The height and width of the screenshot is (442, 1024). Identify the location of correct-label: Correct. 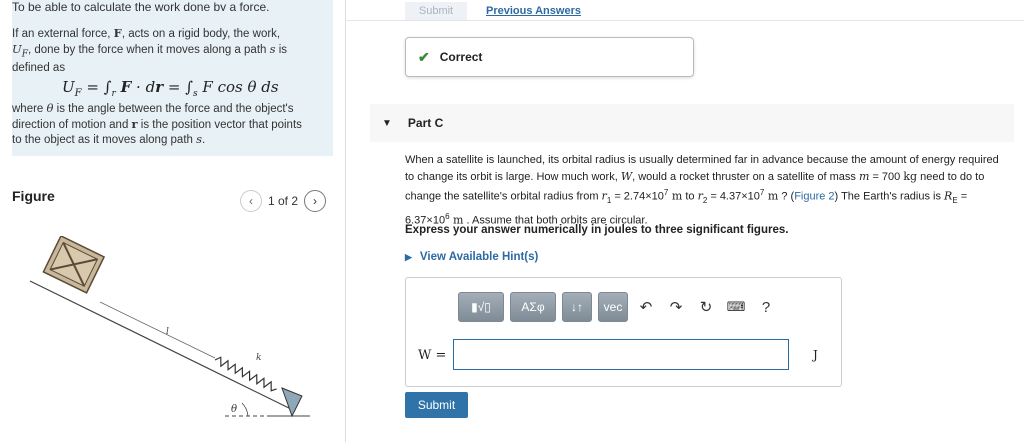
(461, 57).